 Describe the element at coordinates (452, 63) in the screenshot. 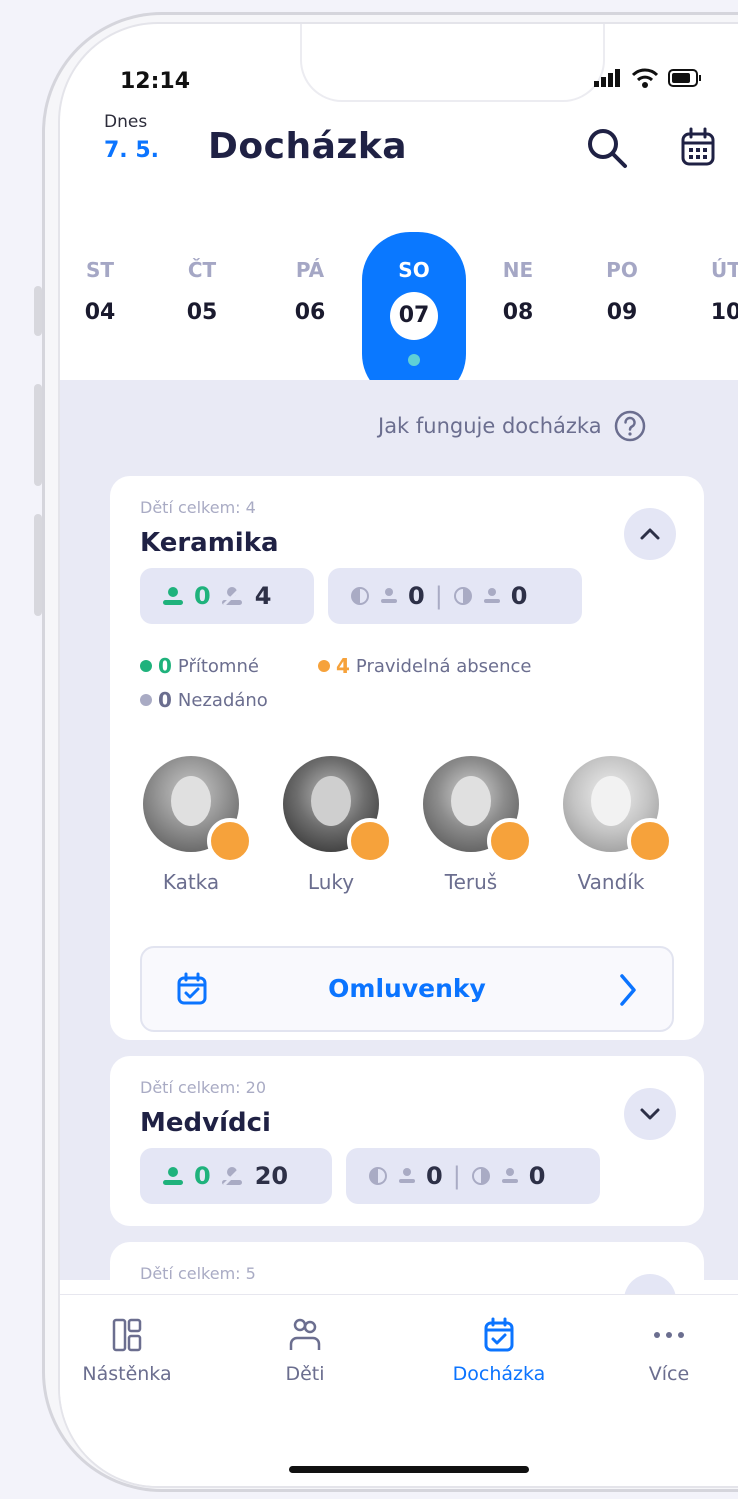

I see `phone-notch` at that location.